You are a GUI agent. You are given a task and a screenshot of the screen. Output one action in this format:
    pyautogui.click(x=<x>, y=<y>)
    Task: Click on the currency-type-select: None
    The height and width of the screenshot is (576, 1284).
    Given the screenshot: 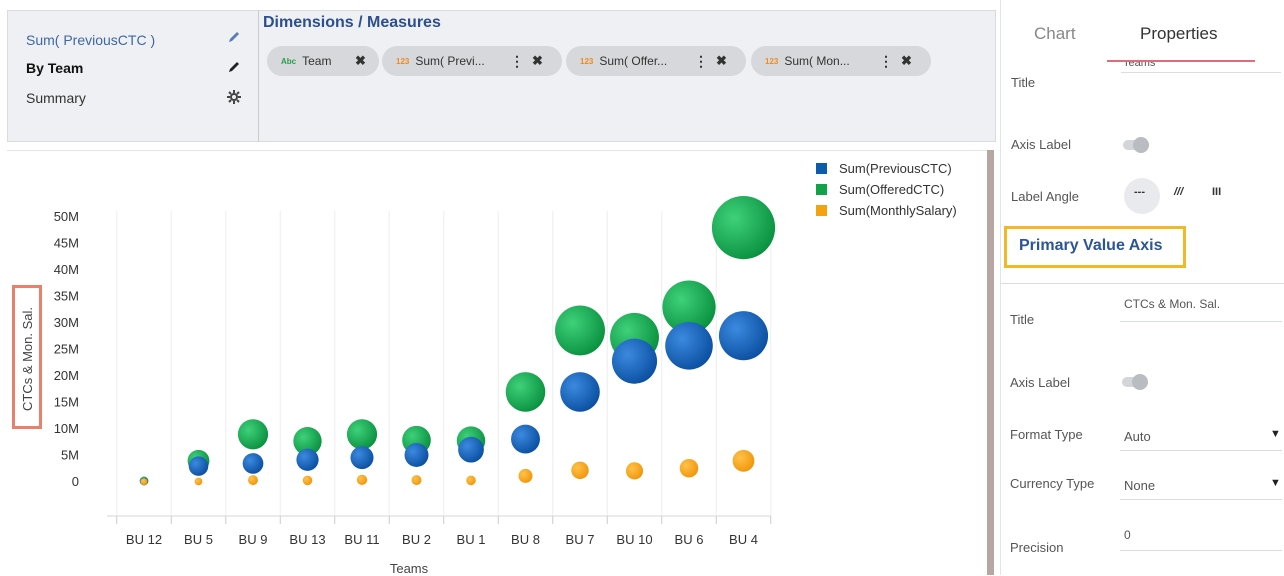 What is the action you would take?
    pyautogui.click(x=1139, y=485)
    